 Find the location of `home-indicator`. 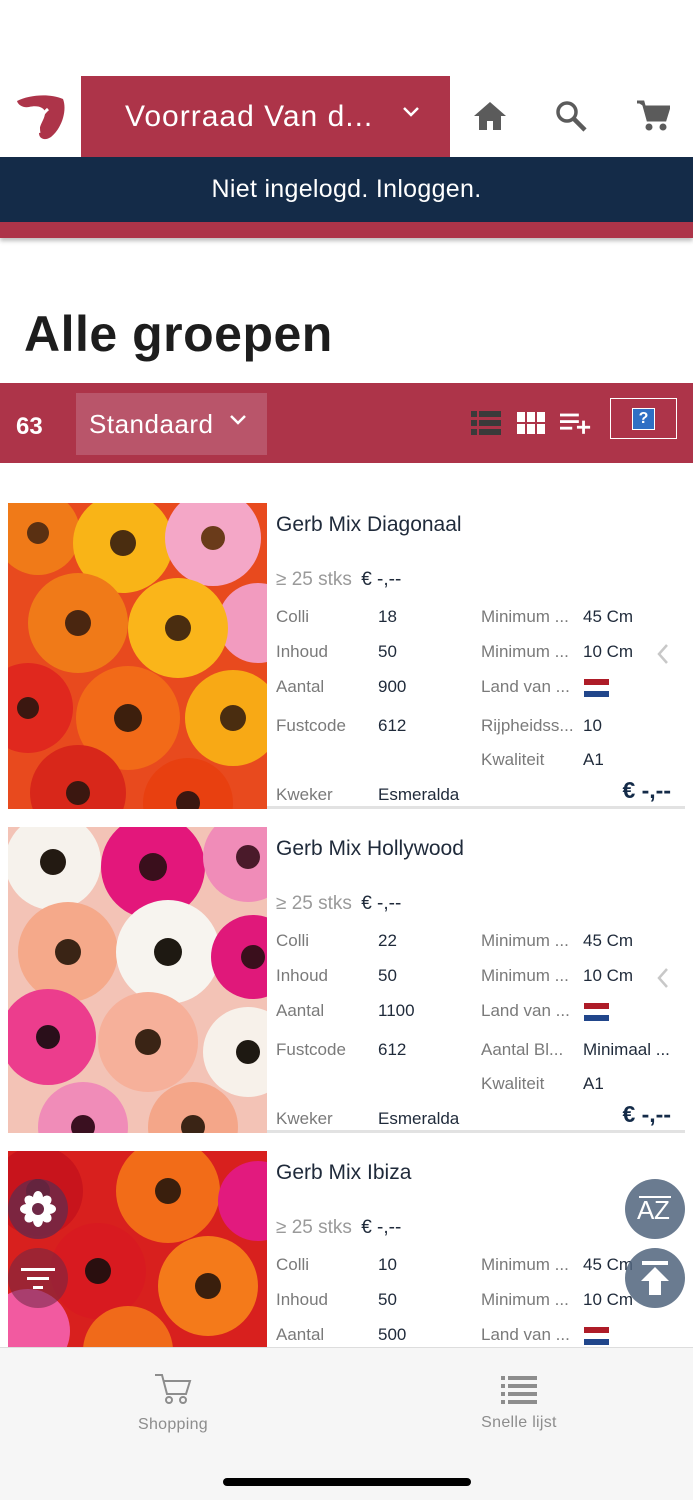

home-indicator is located at coordinates (347, 1482).